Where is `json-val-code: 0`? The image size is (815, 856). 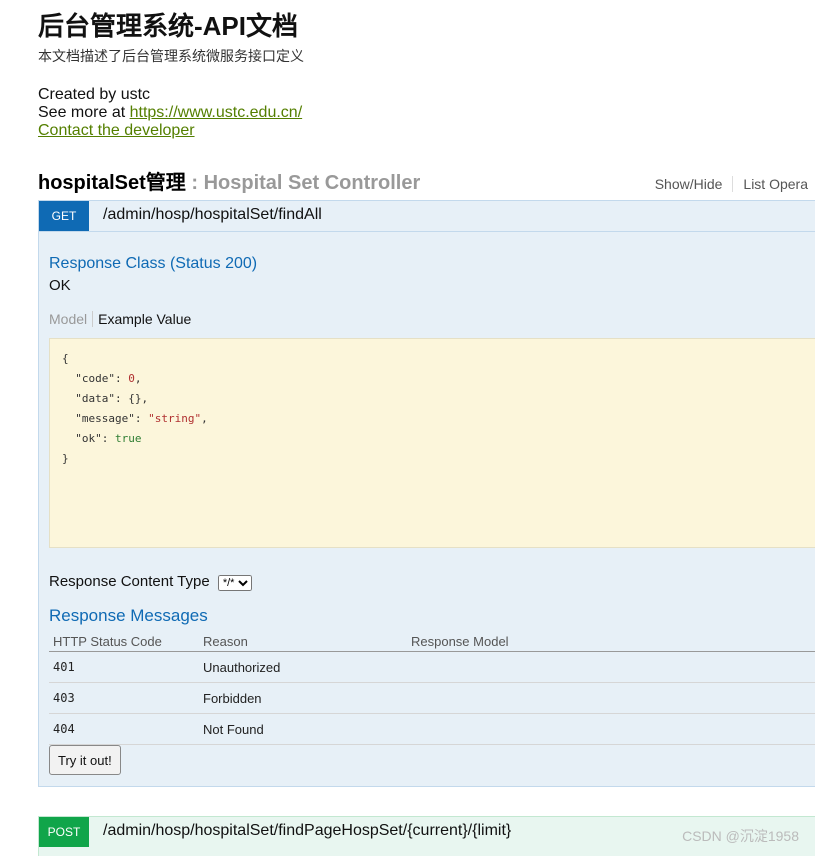 json-val-code: 0 is located at coordinates (131, 378).